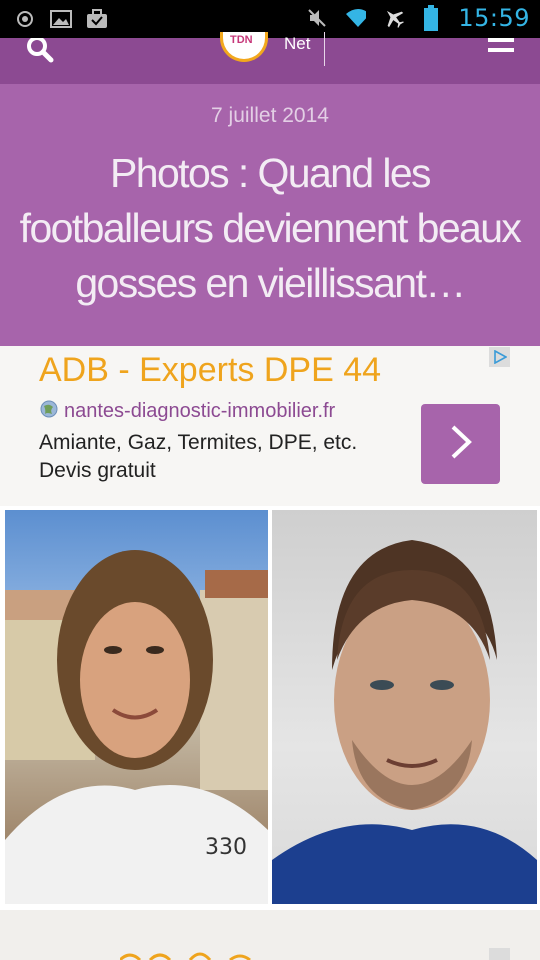 This screenshot has height=960, width=540. What do you see at coordinates (324, 49) in the screenshot?
I see `logo-separator` at bounding box center [324, 49].